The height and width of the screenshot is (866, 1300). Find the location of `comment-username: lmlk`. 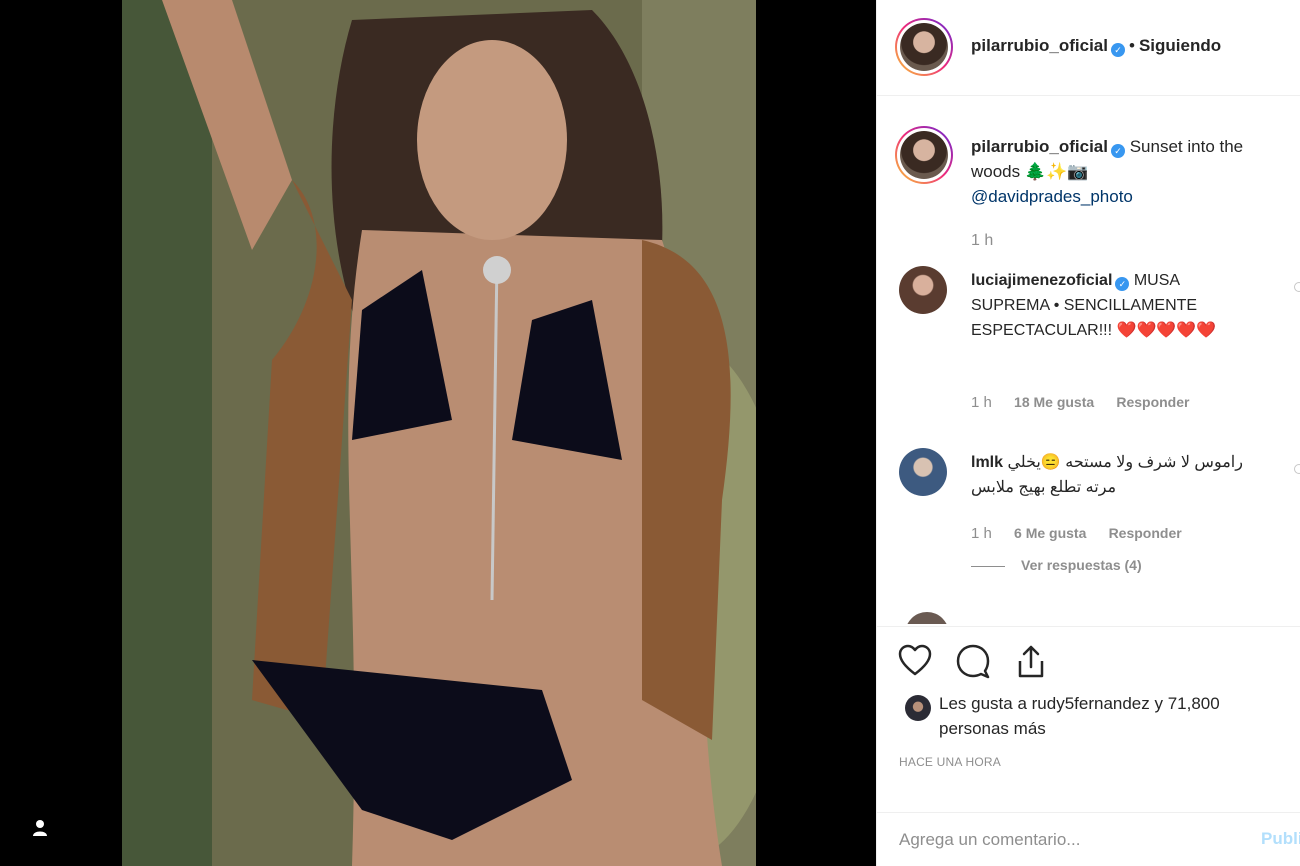

comment-username: lmlk is located at coordinates (987, 462).